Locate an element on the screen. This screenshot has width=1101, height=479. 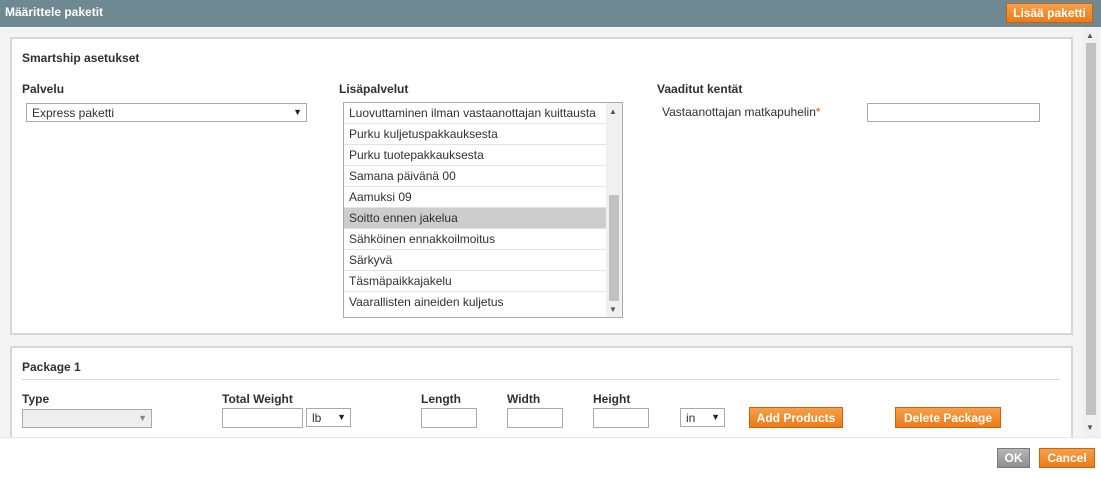
list-item: Samana päivänä 00 is located at coordinates (475, 176).